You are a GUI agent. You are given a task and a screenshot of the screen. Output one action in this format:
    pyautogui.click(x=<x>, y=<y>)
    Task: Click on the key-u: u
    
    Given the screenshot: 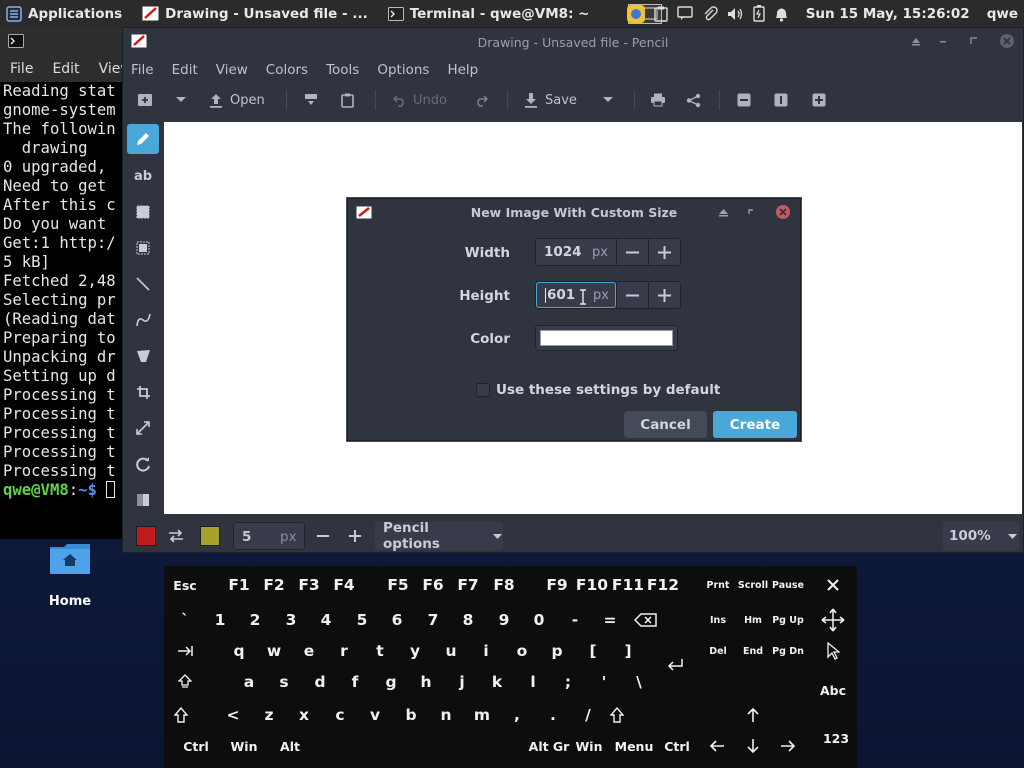 What is the action you would take?
    pyautogui.click(x=451, y=651)
    